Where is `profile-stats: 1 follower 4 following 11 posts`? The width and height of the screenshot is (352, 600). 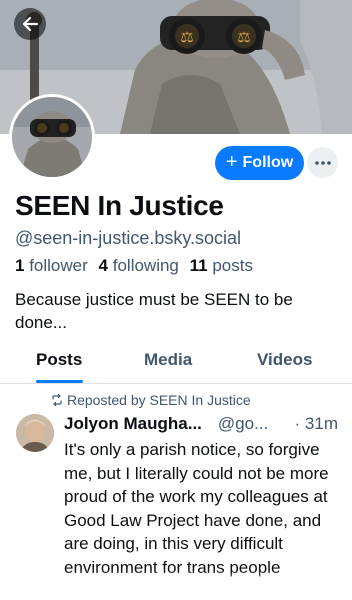 profile-stats: 1 follower 4 following 11 posts is located at coordinates (134, 266).